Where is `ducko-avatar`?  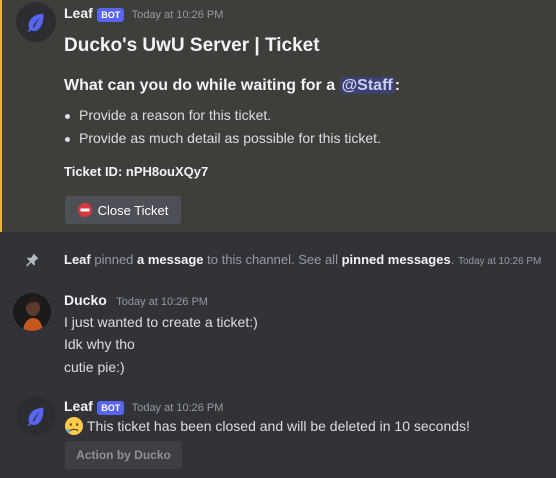 ducko-avatar is located at coordinates (32, 312).